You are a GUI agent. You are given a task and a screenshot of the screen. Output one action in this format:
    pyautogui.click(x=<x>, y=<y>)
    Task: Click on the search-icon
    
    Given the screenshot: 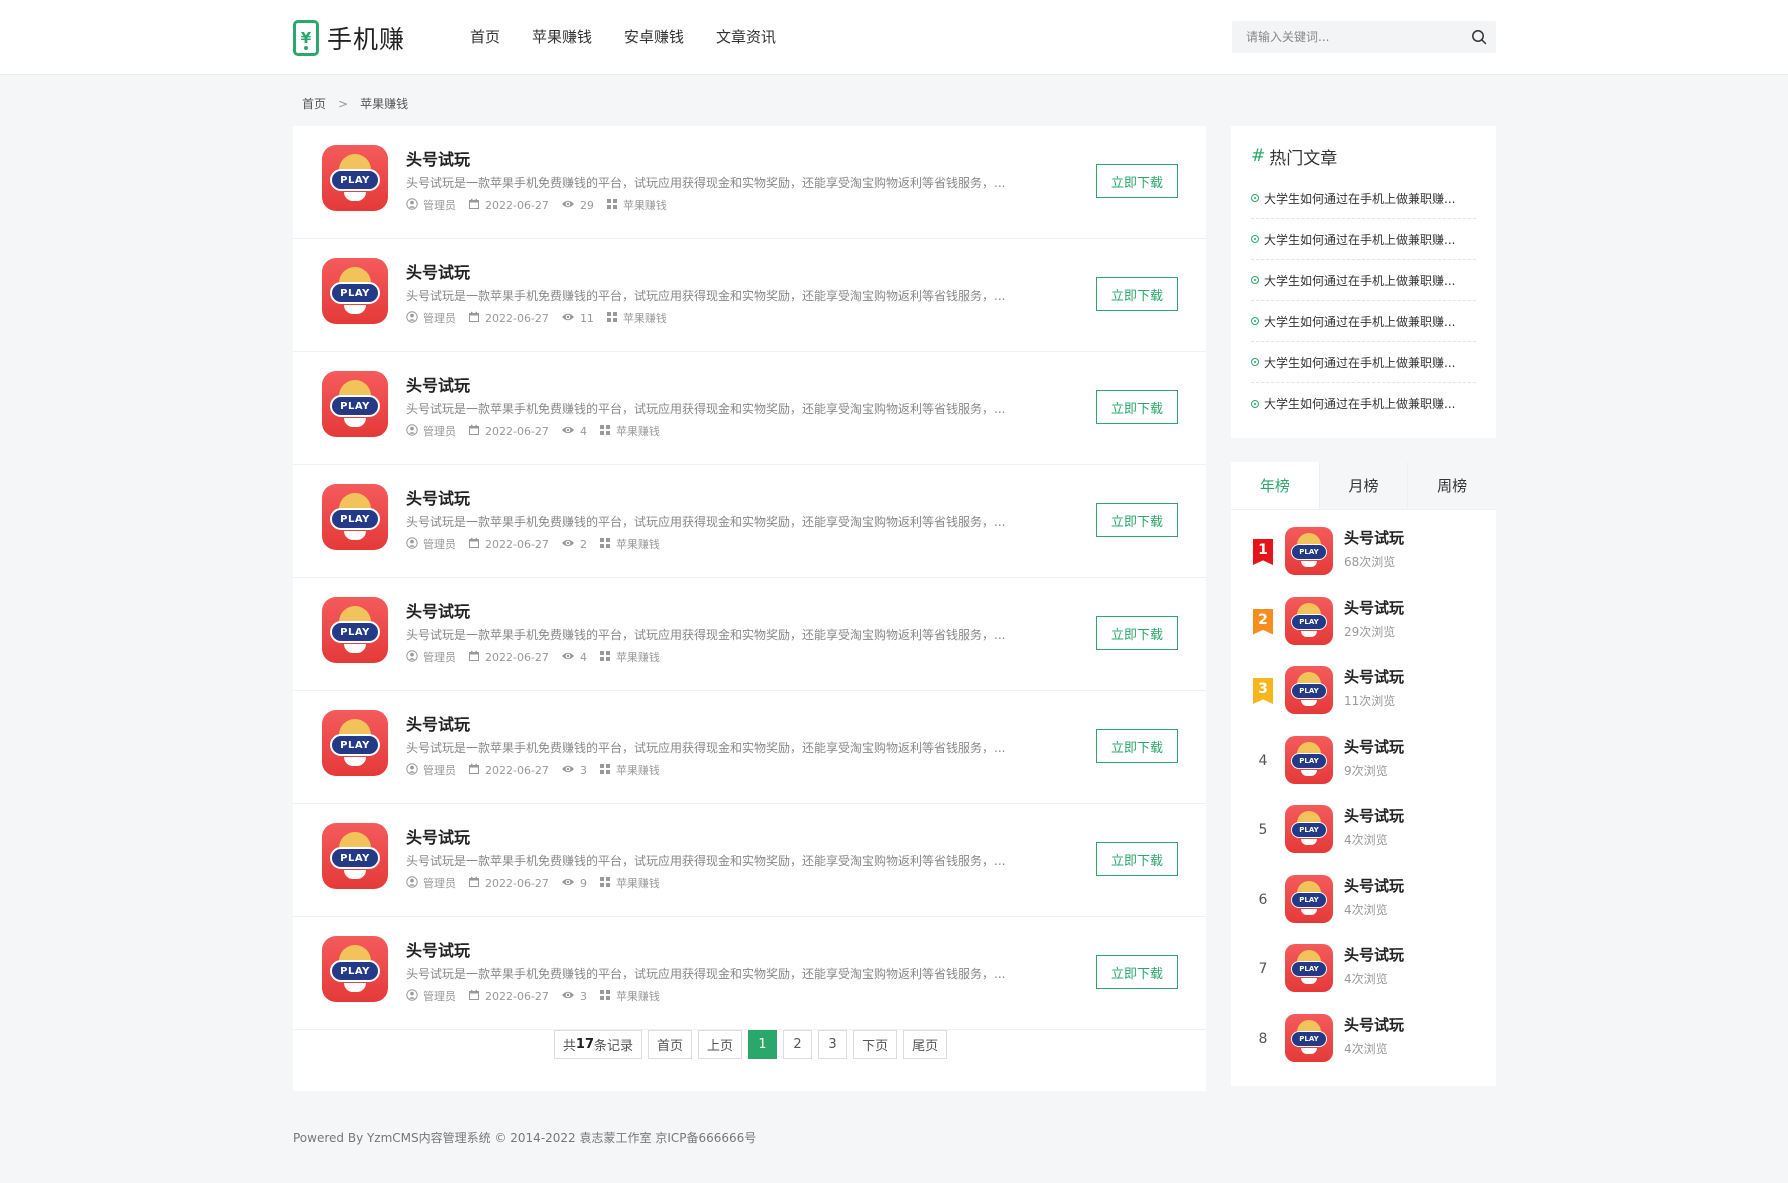 What is the action you would take?
    pyautogui.click(x=1479, y=37)
    